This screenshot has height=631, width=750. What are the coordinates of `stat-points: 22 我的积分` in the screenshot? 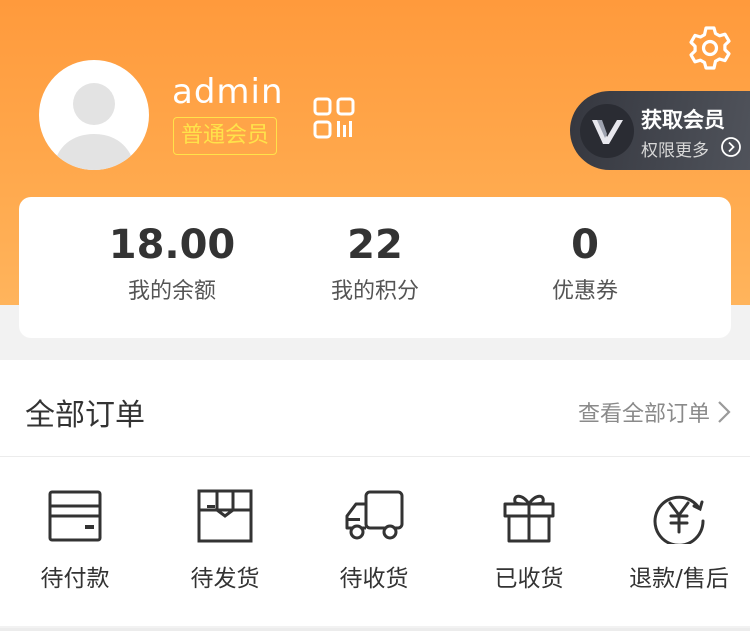 It's located at (375, 263).